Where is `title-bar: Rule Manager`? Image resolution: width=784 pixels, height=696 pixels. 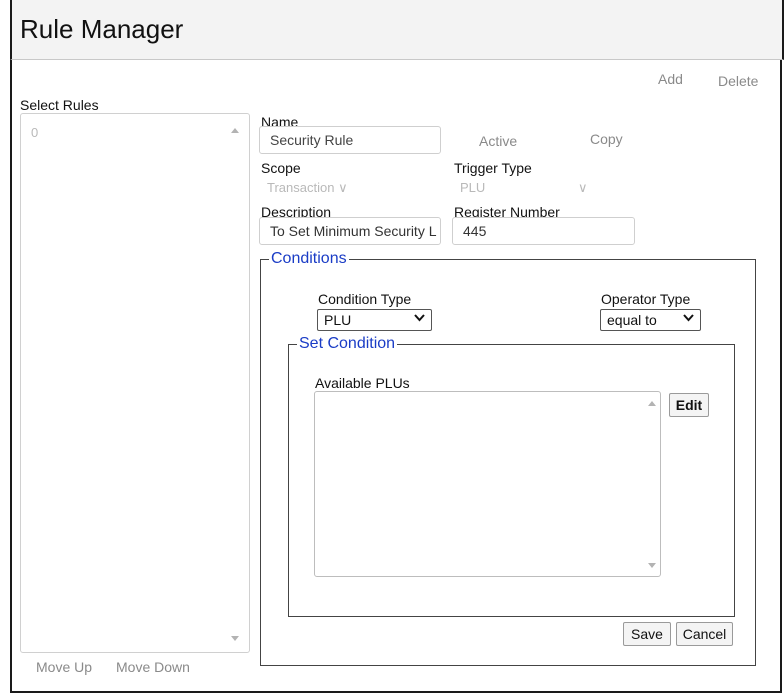
title-bar: Rule Manager is located at coordinates (397, 30).